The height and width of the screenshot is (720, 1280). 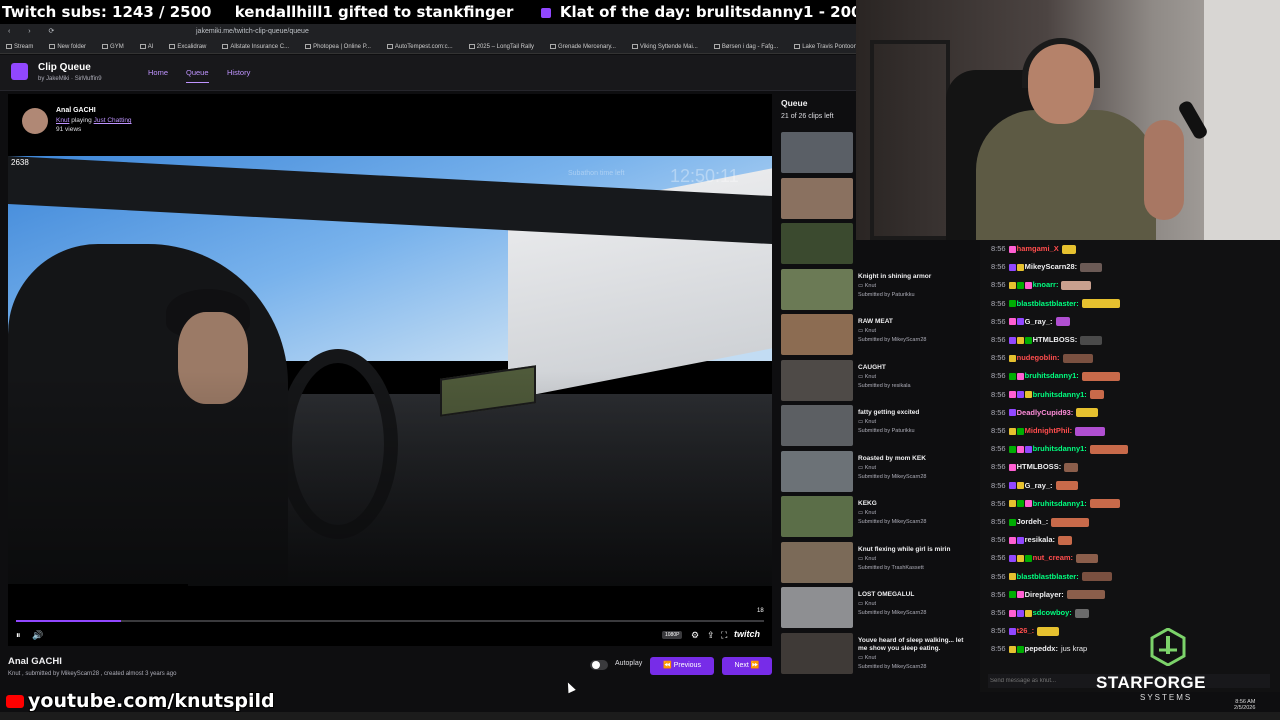 I want to click on chat-username: sdcowboy:, so click(x=1052, y=612).